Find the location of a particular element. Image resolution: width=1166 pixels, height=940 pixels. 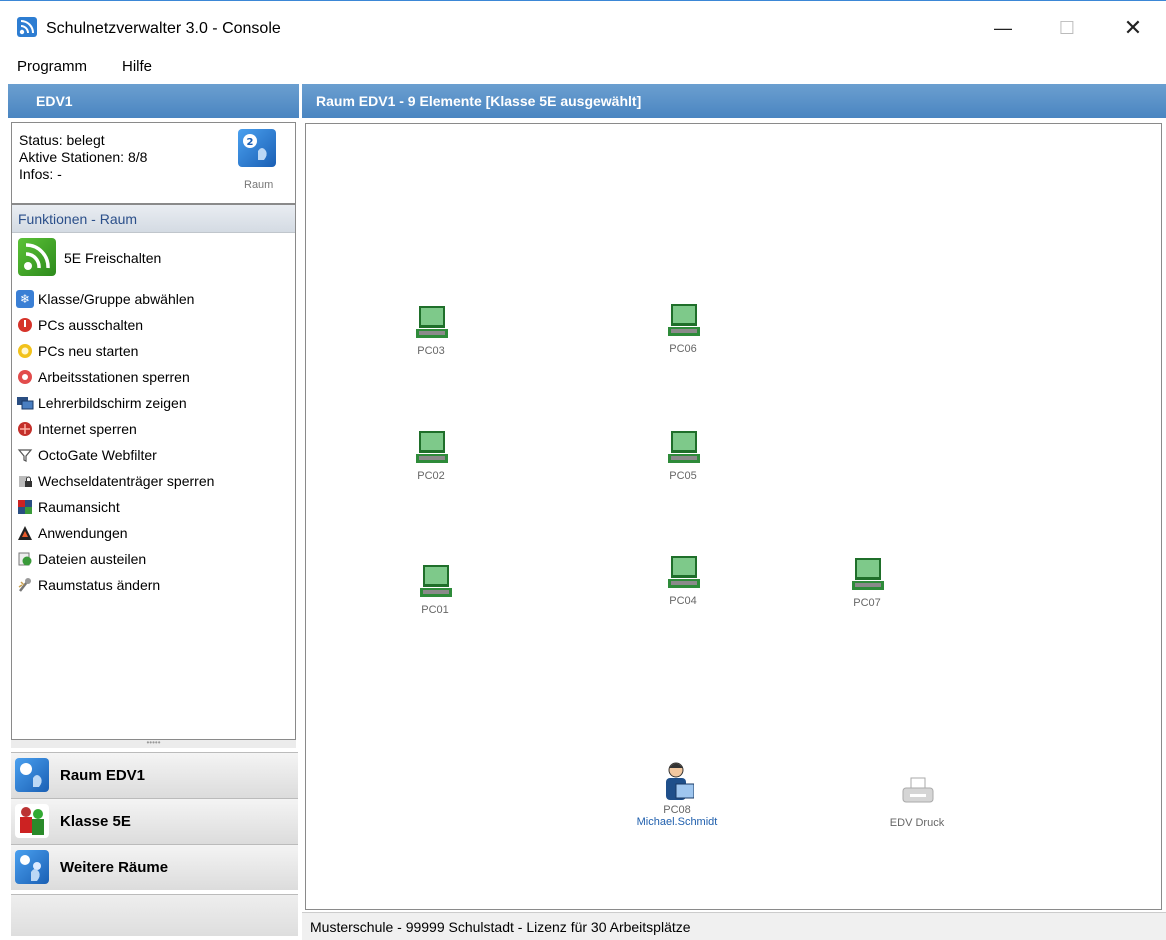

nav-label: Klasse 5E is located at coordinates (95, 821).